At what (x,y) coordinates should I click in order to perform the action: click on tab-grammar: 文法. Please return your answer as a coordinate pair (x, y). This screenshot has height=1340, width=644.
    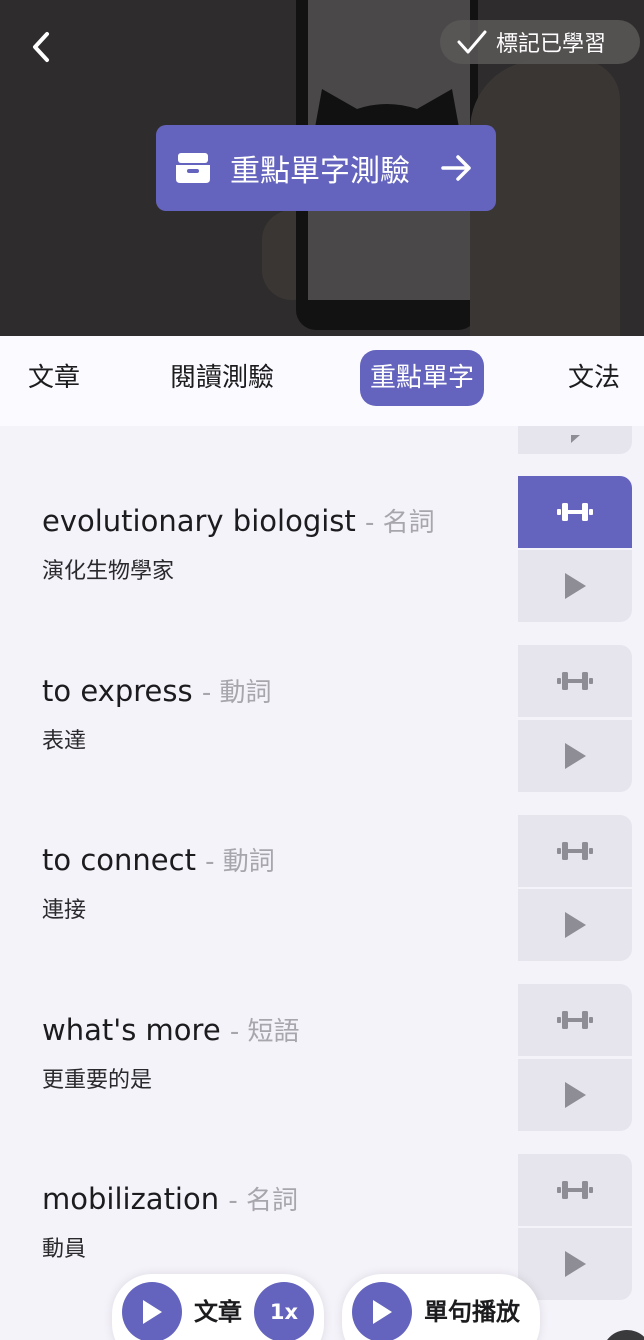
    Looking at the image, I should click on (594, 378).